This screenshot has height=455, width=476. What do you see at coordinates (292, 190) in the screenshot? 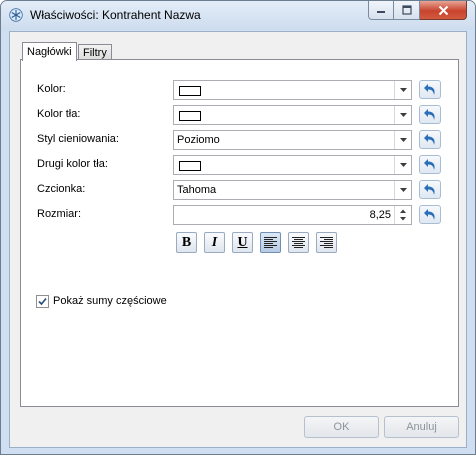
I see `czcionka-select: Tahoma` at bounding box center [292, 190].